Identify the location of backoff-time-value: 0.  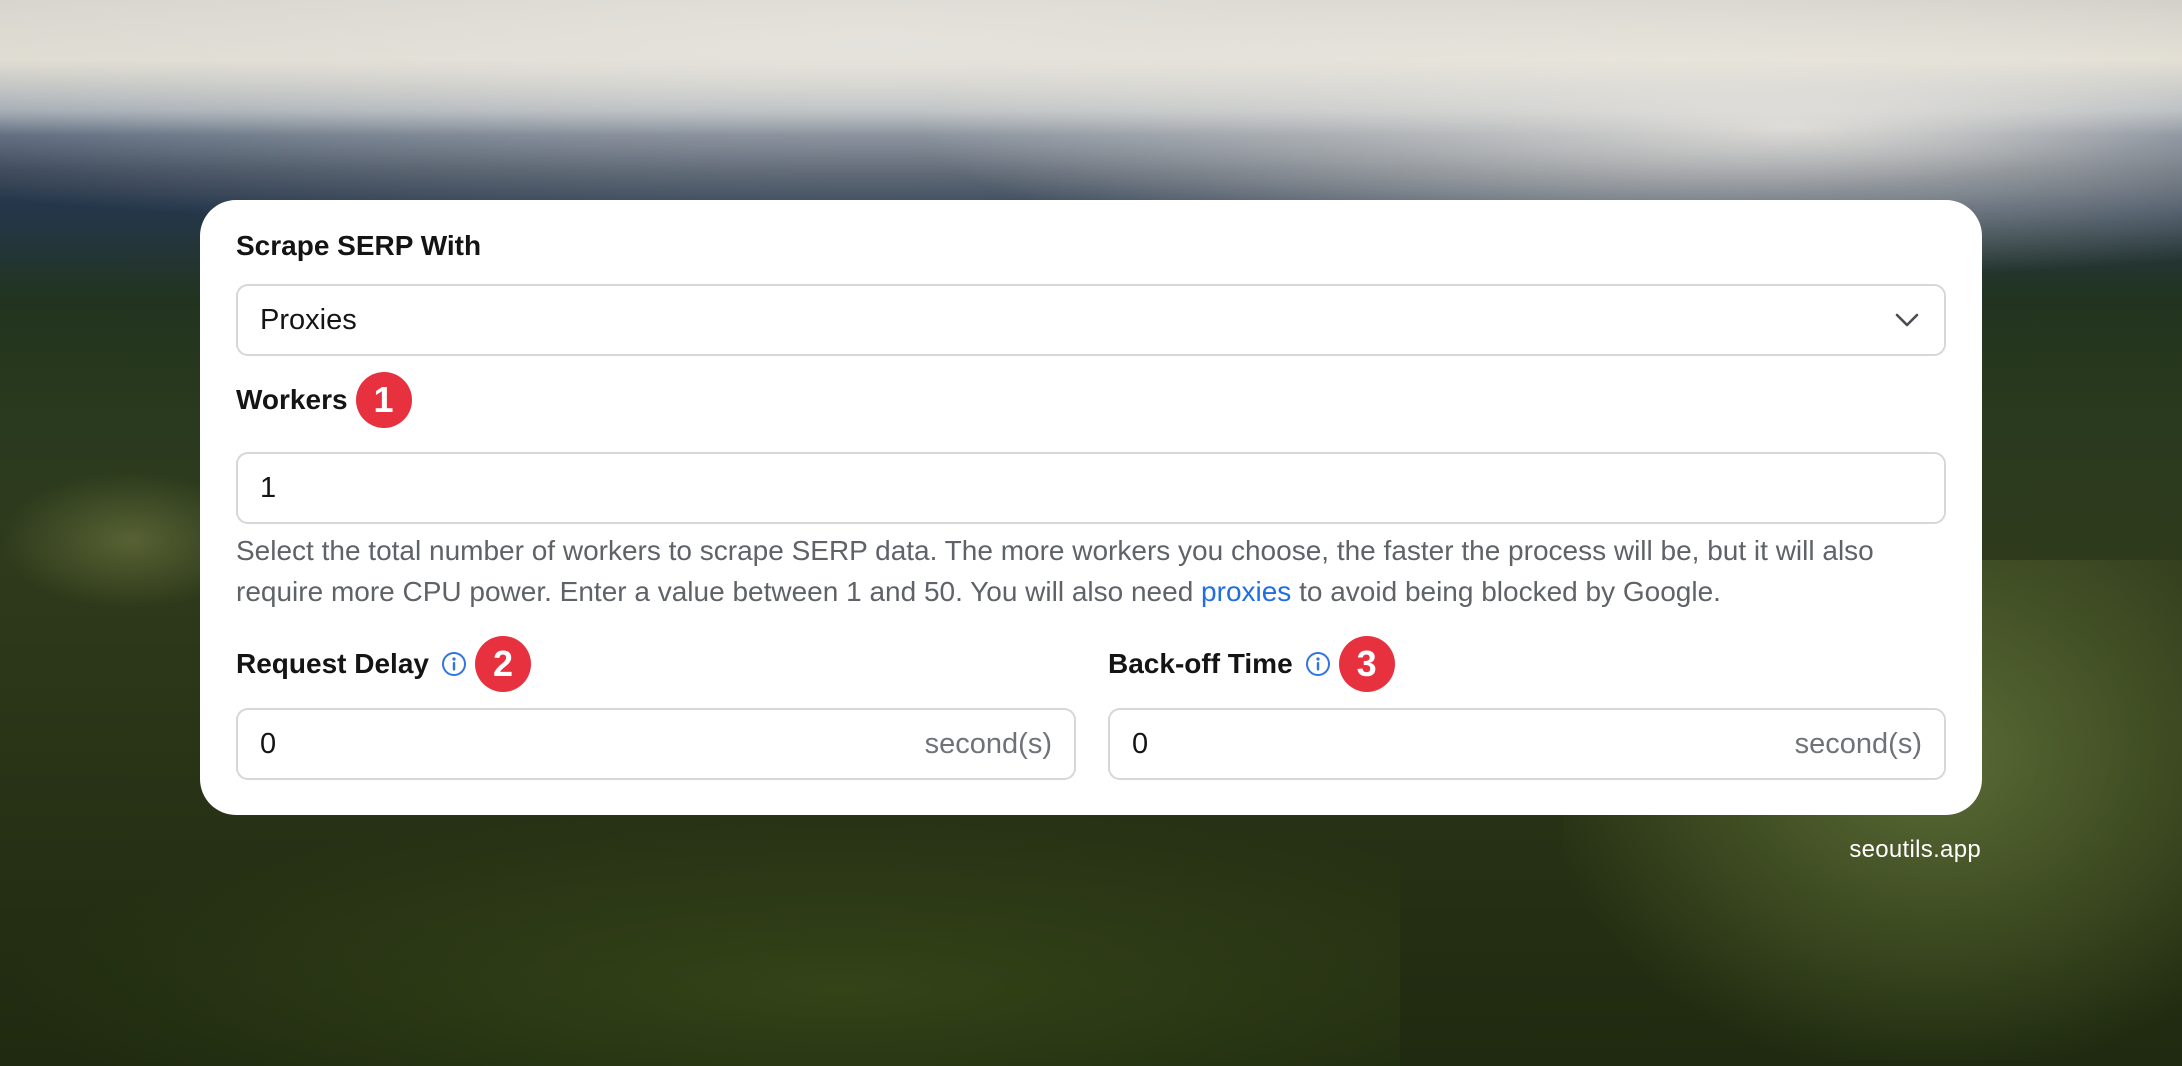
(1140, 743).